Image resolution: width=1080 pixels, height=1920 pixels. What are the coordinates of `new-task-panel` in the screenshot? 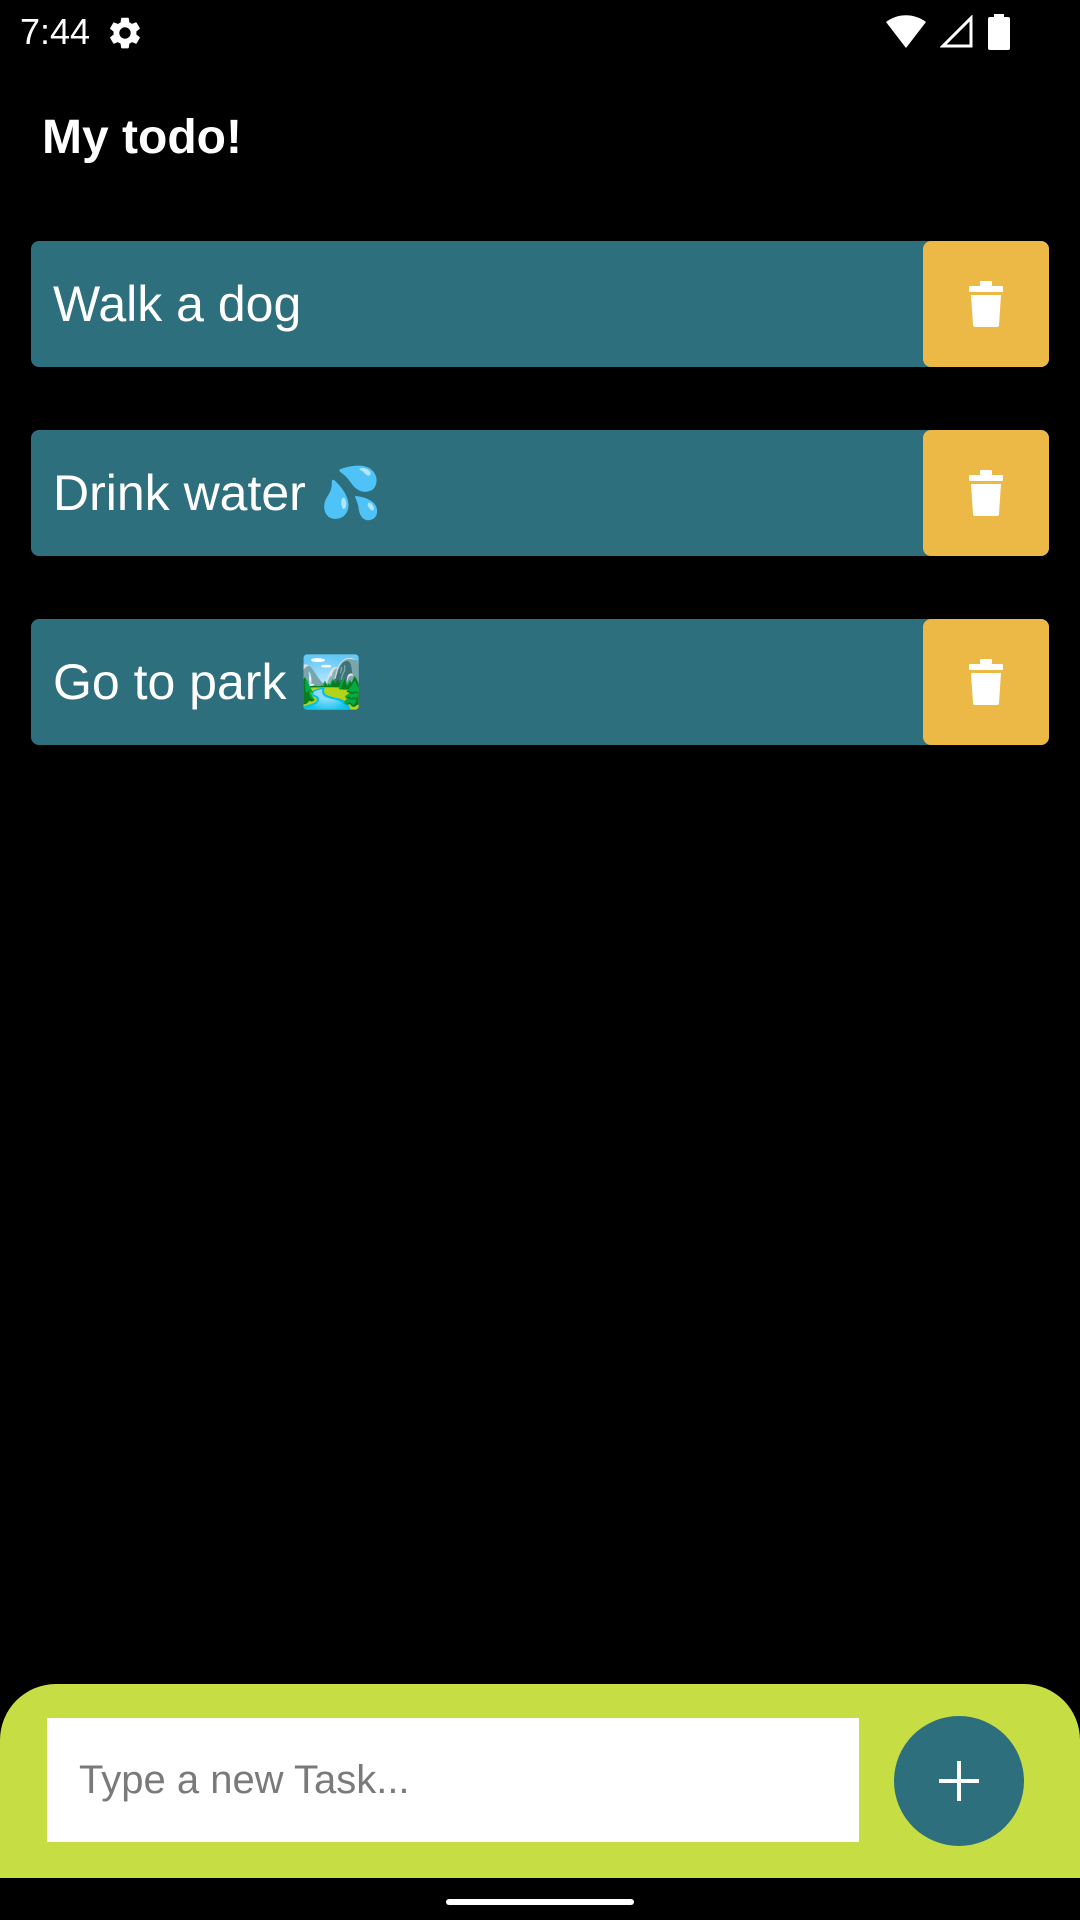 It's located at (540, 1781).